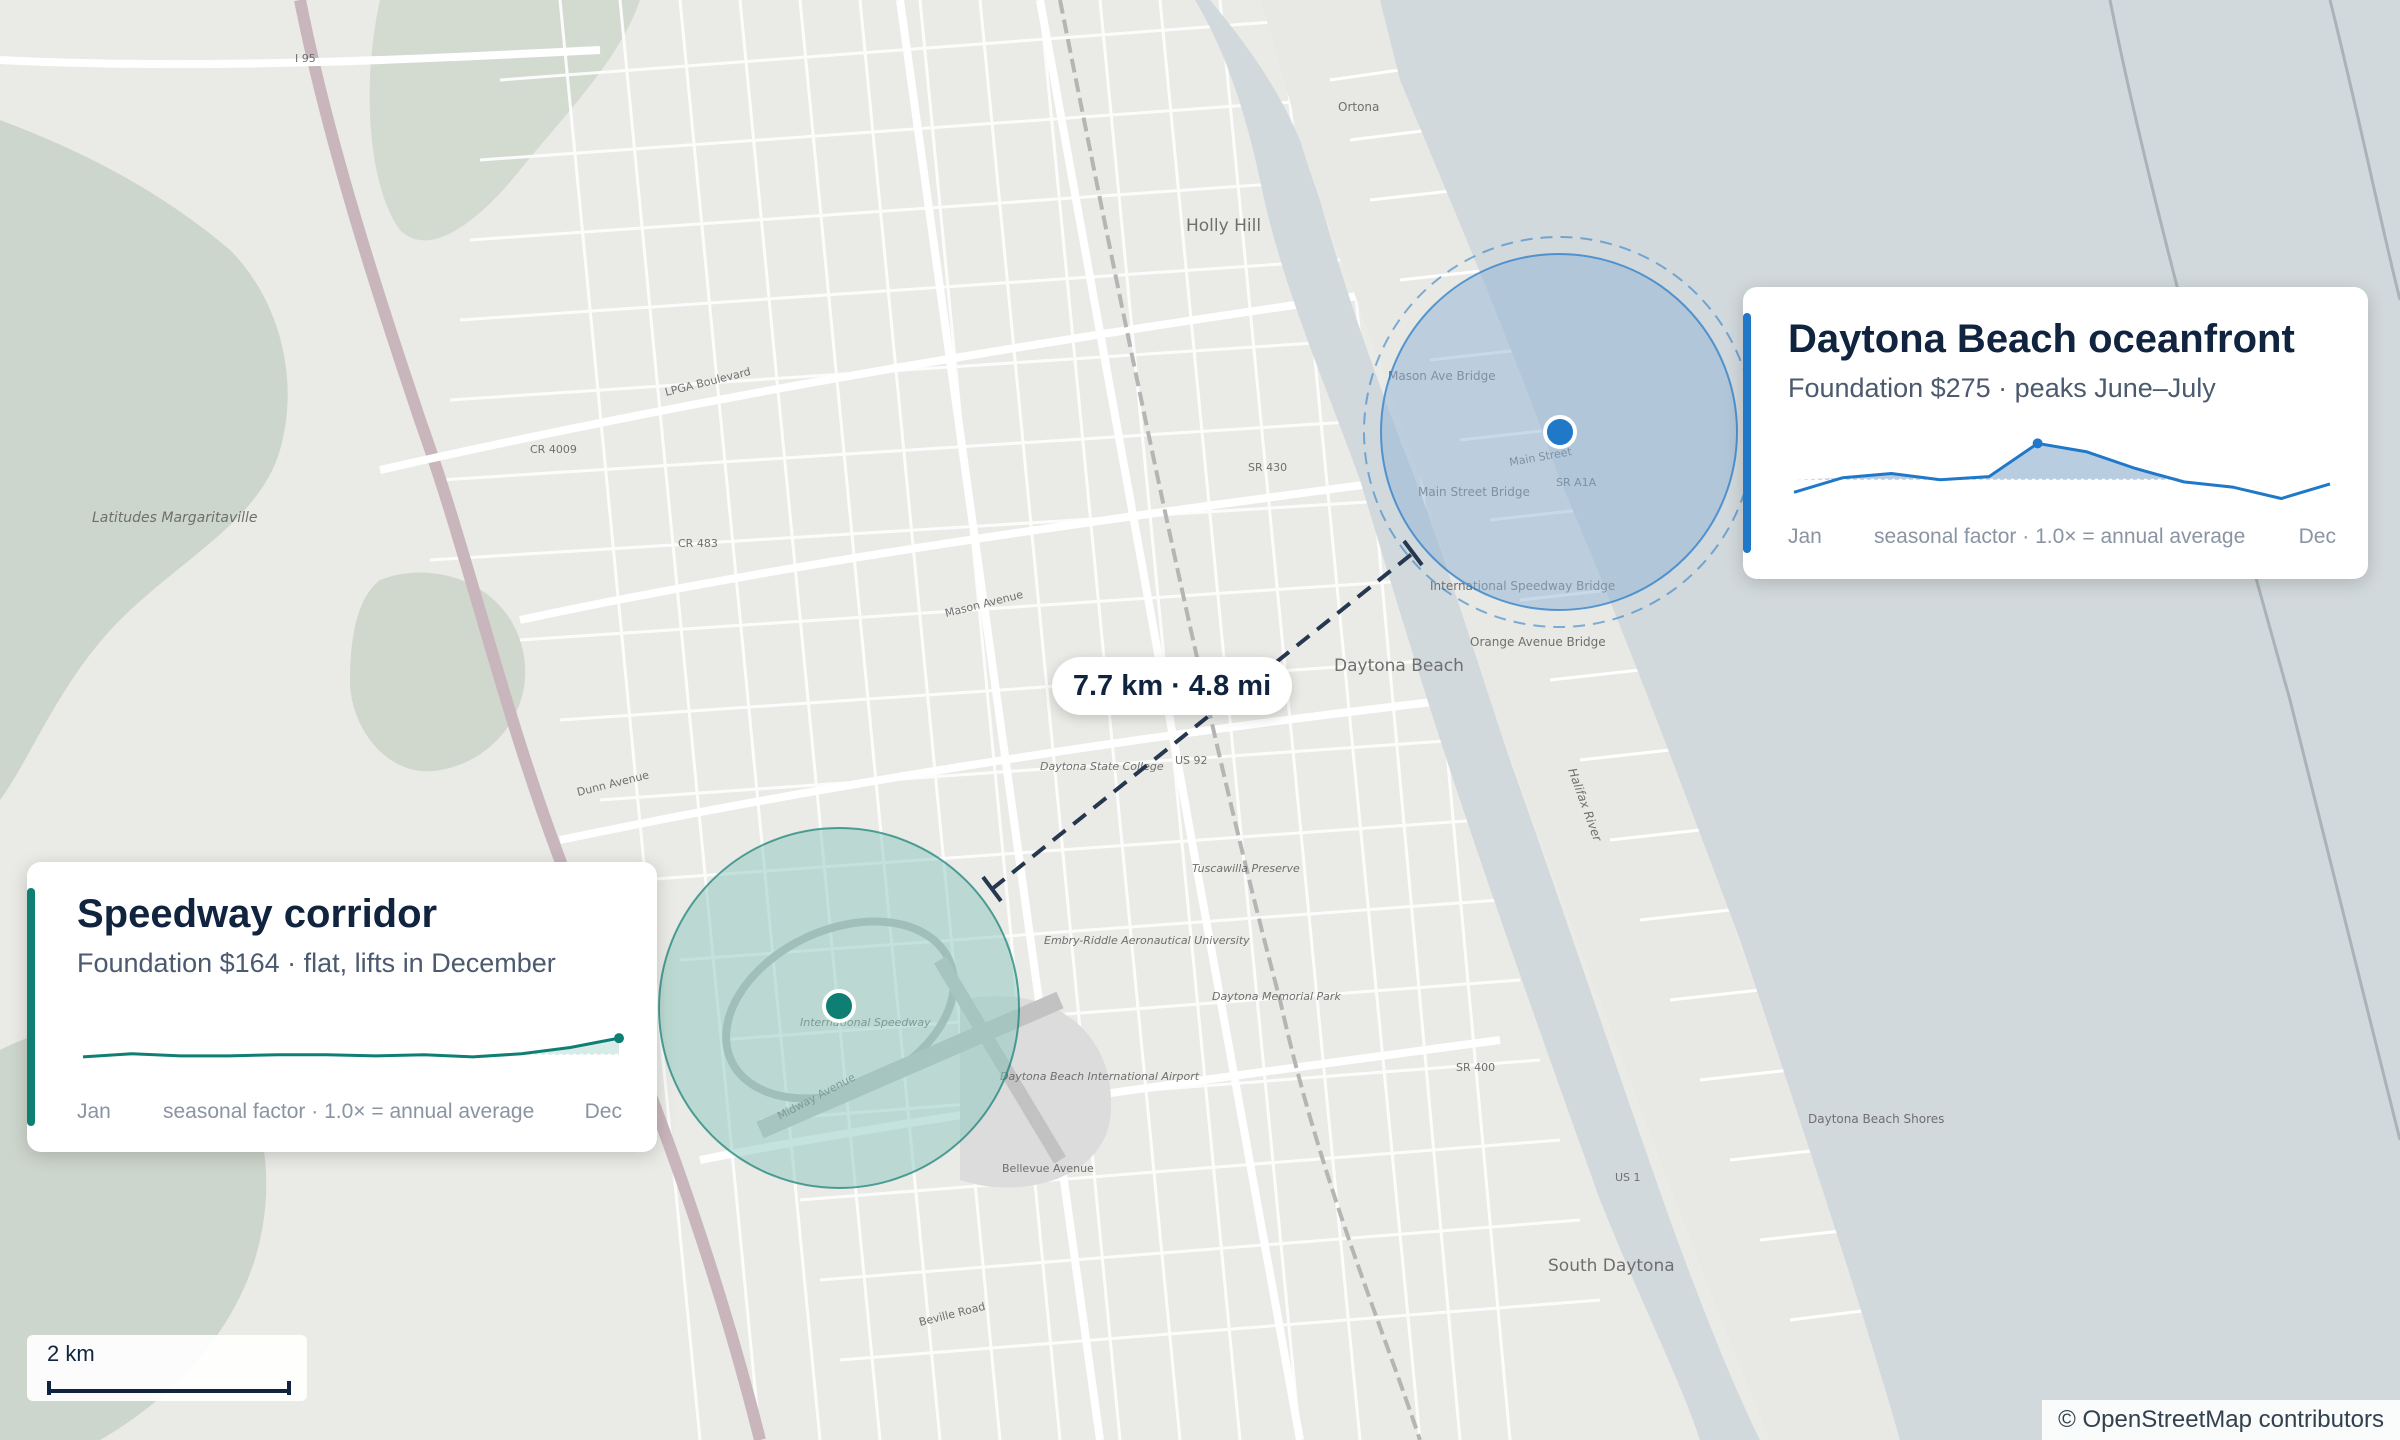 This screenshot has width=2400, height=1440. I want to click on place-label-memorial-park: Daytona Memorial Park, so click(1276, 996).